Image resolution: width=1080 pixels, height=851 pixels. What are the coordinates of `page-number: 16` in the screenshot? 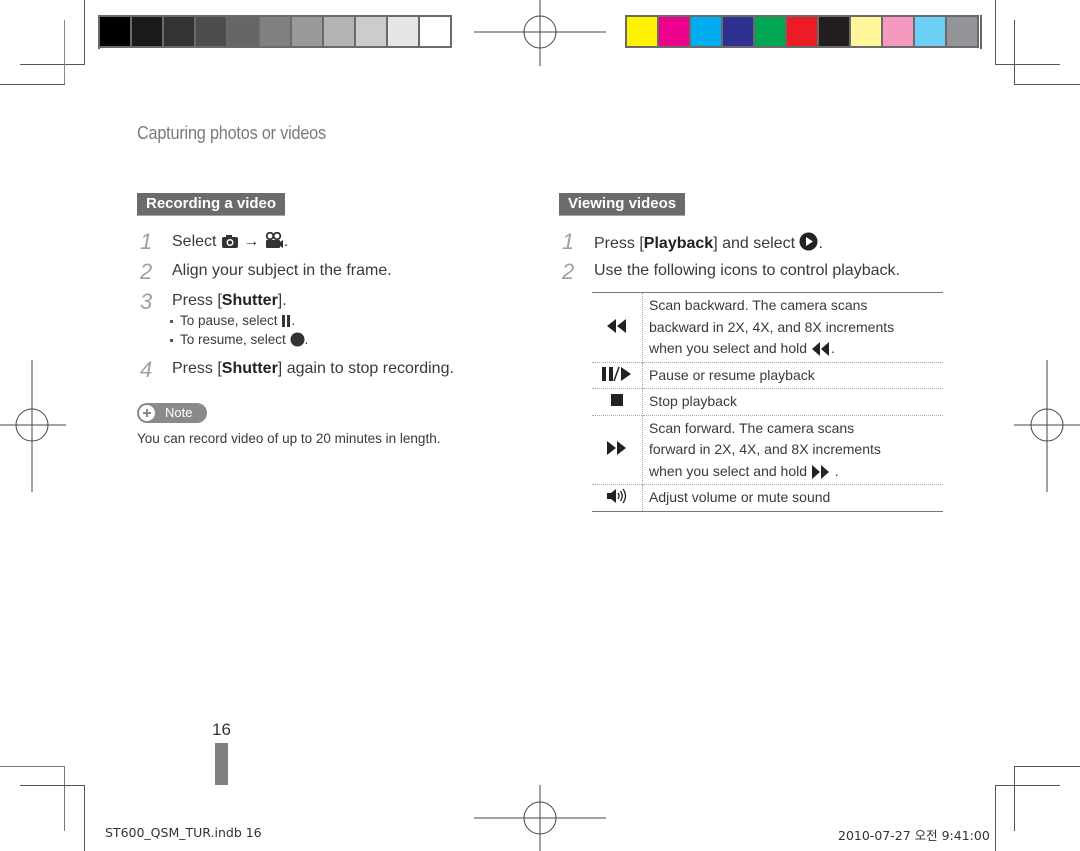 It's located at (221, 729).